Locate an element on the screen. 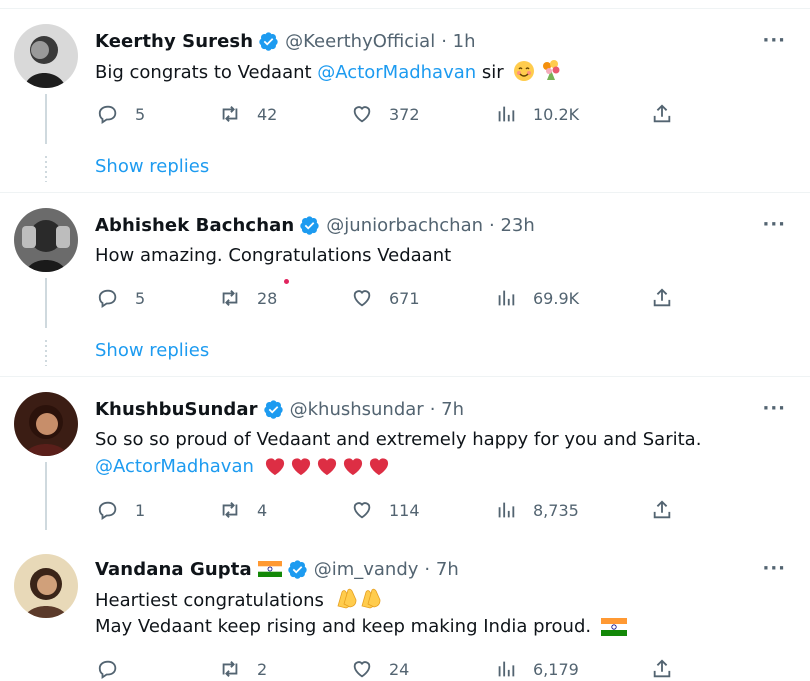  views-count: 69.9K is located at coordinates (556, 298).